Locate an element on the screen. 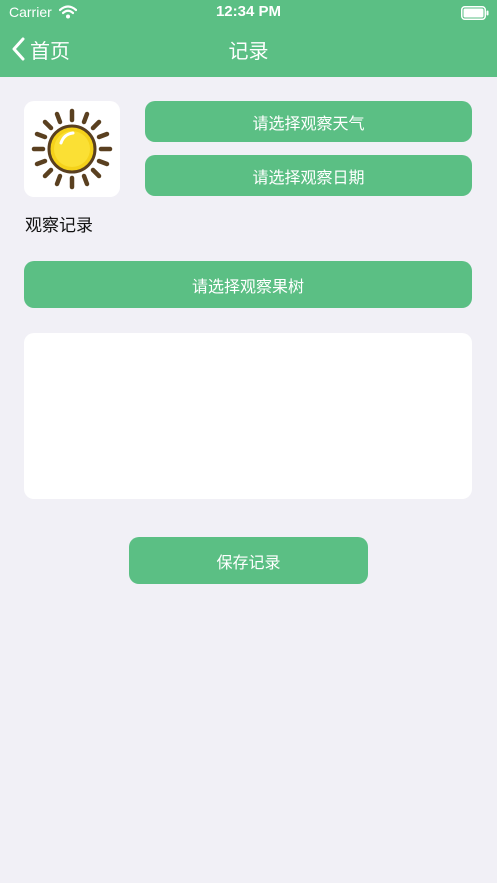  page-title: 记录 is located at coordinates (248, 51).